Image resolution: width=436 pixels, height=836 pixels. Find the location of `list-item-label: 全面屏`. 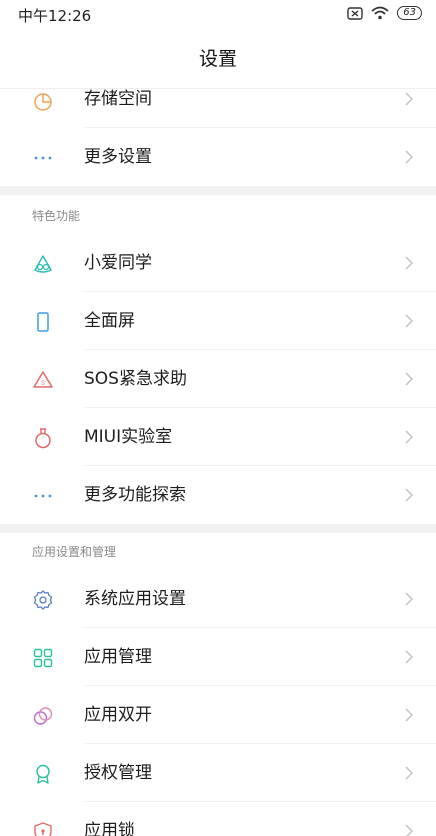

list-item-label: 全面屏 is located at coordinates (109, 321).